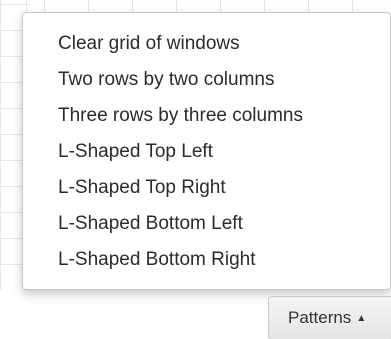 Image resolution: width=391 pixels, height=339 pixels. Describe the element at coordinates (206, 116) in the screenshot. I see `menu-item-three-by-three: Three rows by three columns` at that location.